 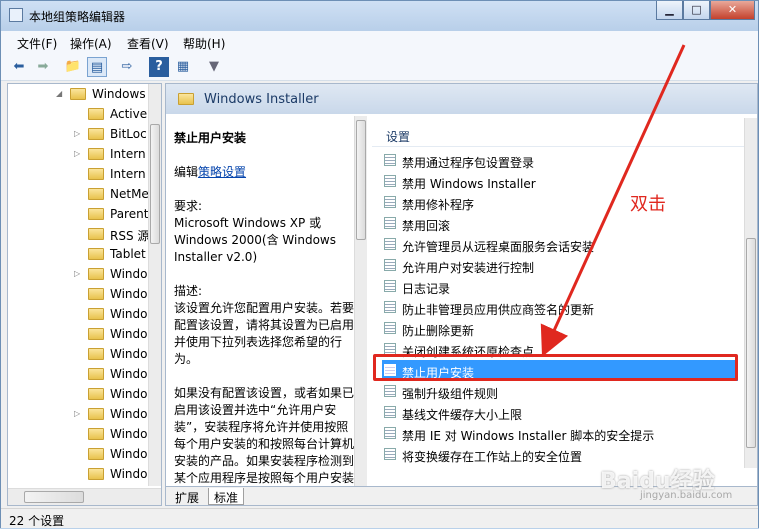 I want to click on annotation-double-click: 双击, so click(x=648, y=204).